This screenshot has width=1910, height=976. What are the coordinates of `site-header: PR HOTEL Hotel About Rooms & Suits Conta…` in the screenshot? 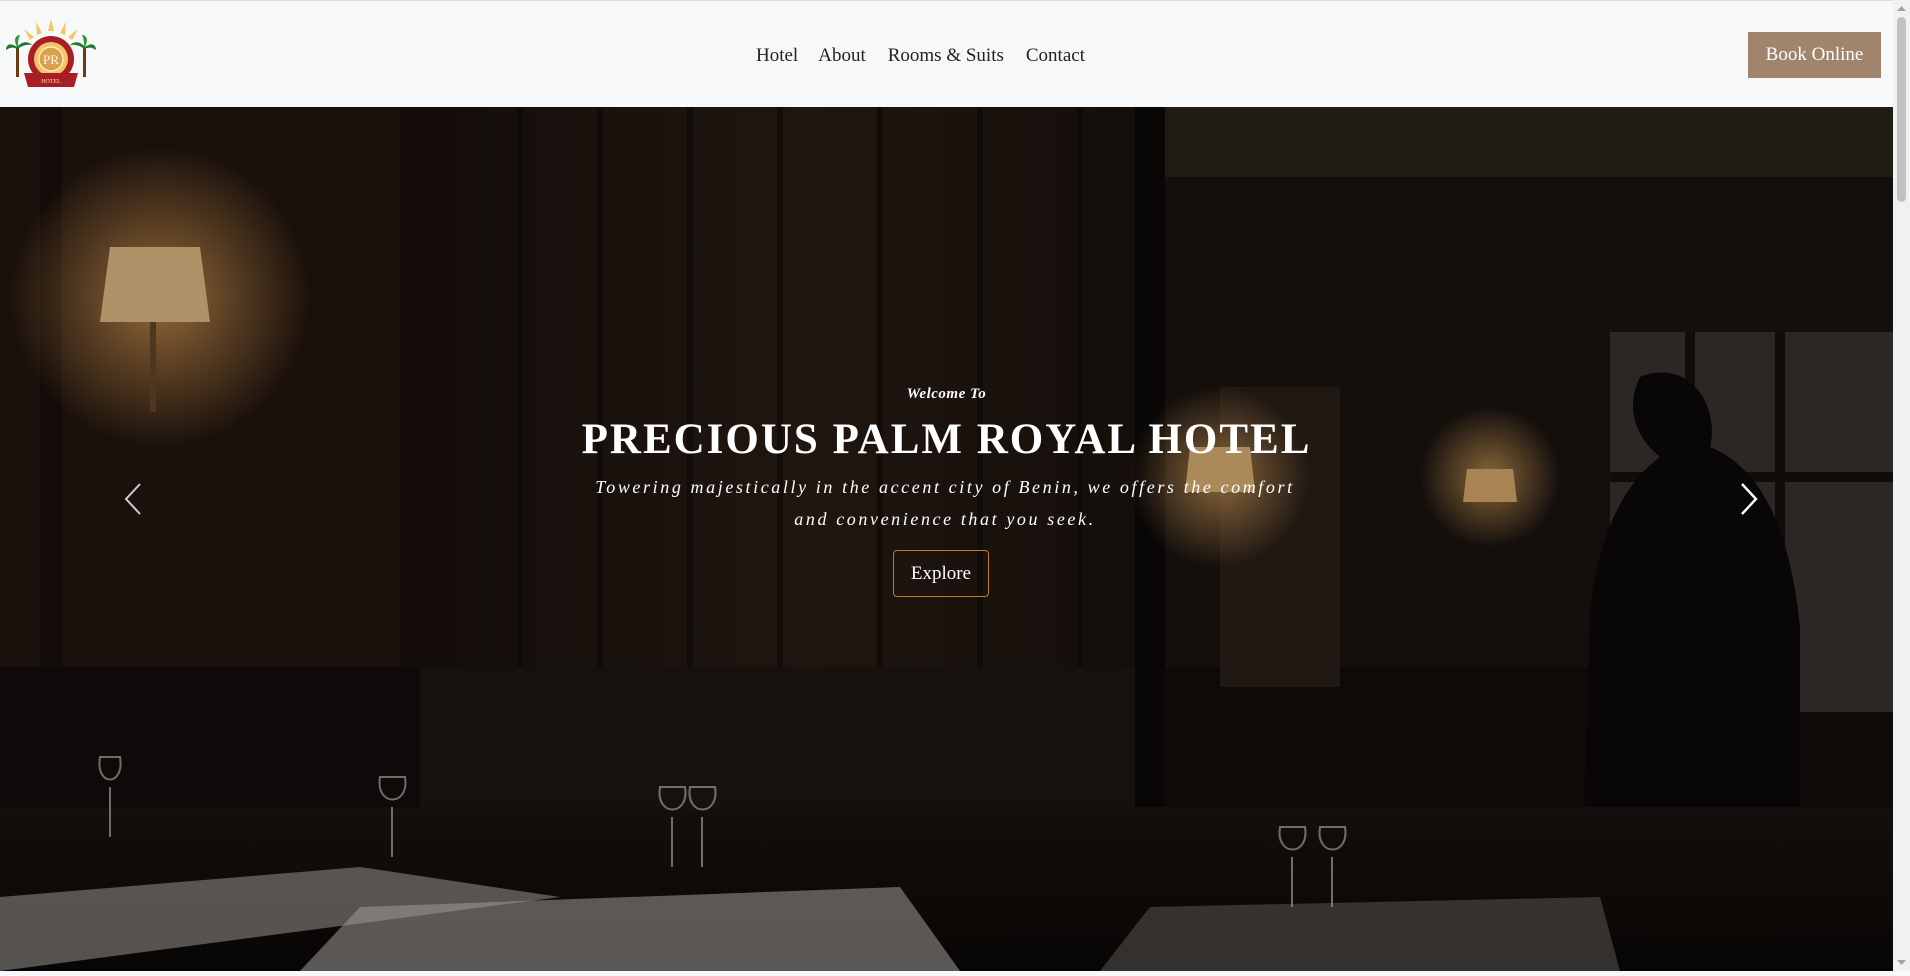 It's located at (946, 53).